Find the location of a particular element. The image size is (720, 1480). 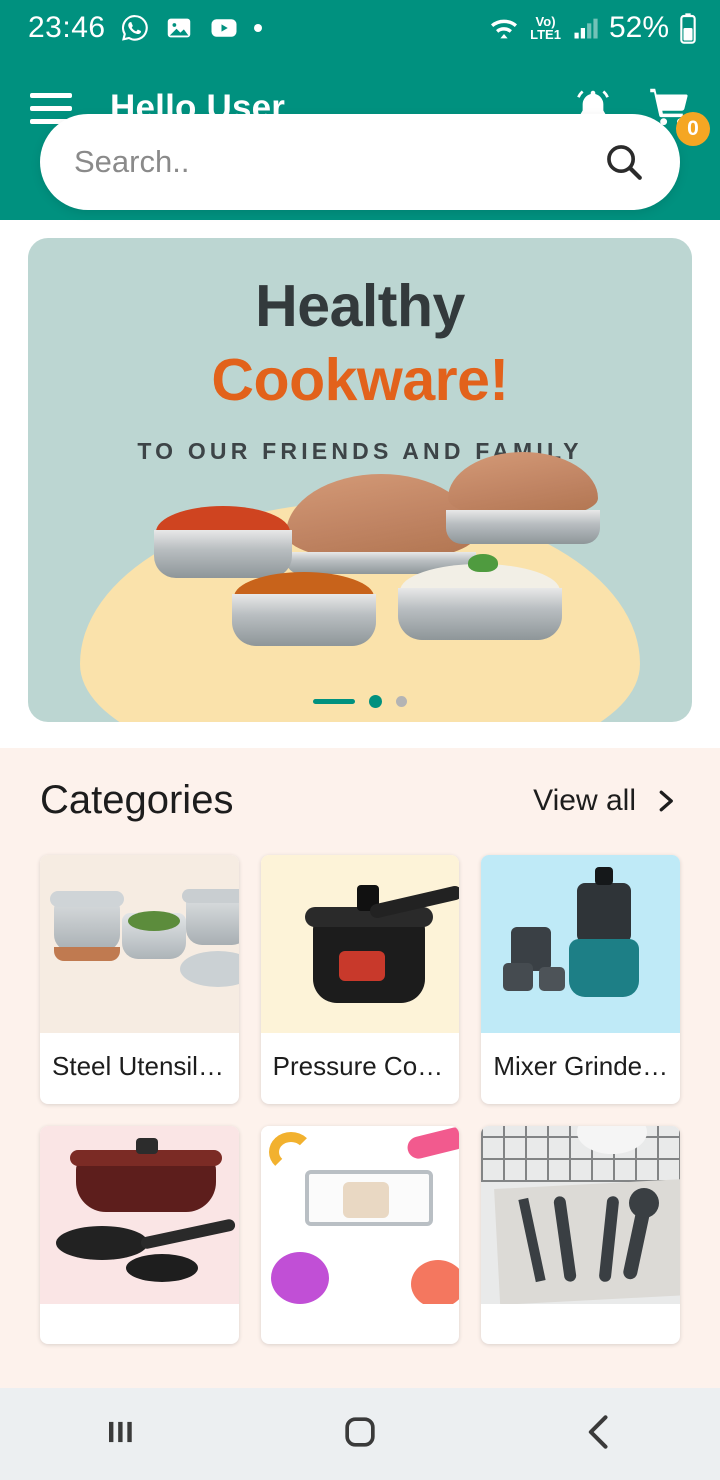

category-image-pressure-cooker is located at coordinates (360, 944).